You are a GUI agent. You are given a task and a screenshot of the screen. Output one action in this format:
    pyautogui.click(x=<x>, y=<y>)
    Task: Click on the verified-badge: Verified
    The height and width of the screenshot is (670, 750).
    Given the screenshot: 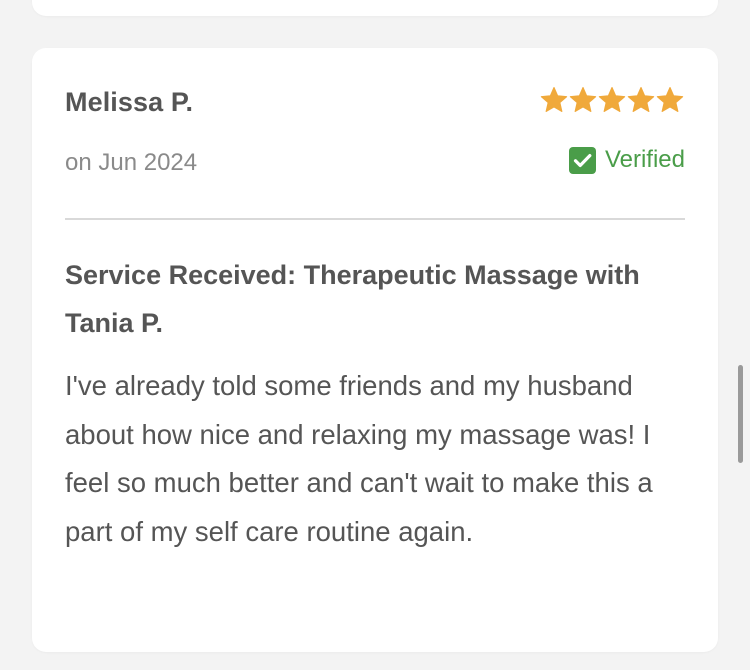 What is the action you would take?
    pyautogui.click(x=626, y=160)
    